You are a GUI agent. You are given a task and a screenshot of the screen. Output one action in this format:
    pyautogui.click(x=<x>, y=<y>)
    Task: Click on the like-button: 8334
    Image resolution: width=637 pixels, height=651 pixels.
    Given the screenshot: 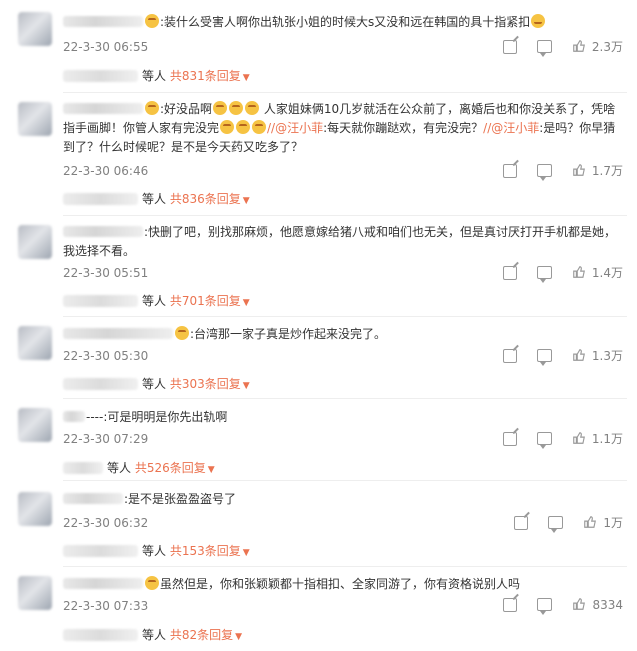 What is the action you would take?
    pyautogui.click(x=597, y=604)
    